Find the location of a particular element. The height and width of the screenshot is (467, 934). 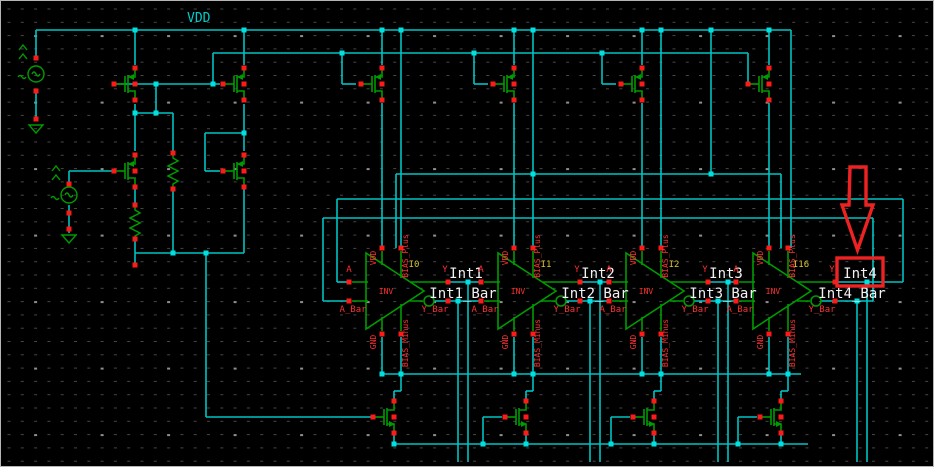

instance-label: I0 is located at coordinates (414, 265).